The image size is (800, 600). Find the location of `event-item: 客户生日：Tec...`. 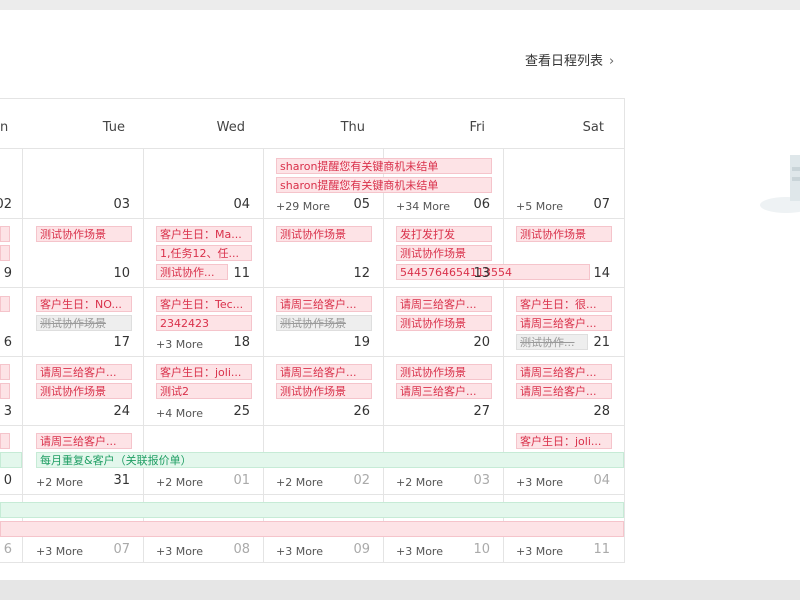

event-item: 客户生日：Tec... is located at coordinates (204, 304).